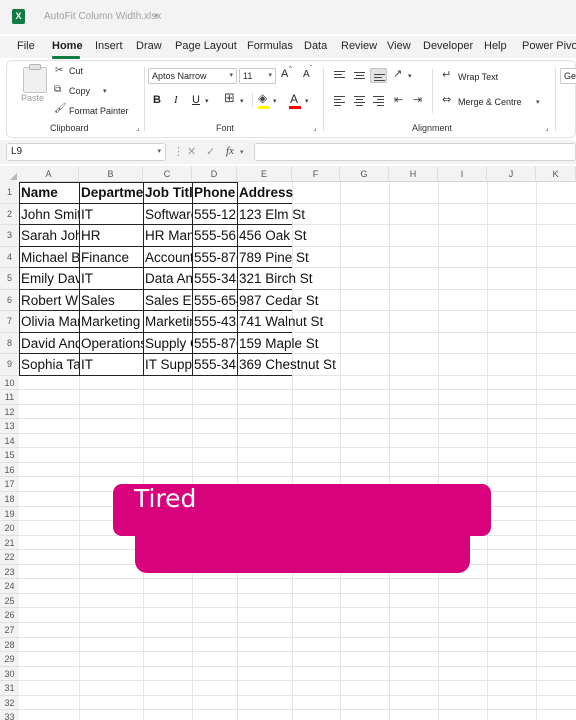  Describe the element at coordinates (538, 102) in the screenshot. I see `merge-dropdown-icon: ▾` at that location.